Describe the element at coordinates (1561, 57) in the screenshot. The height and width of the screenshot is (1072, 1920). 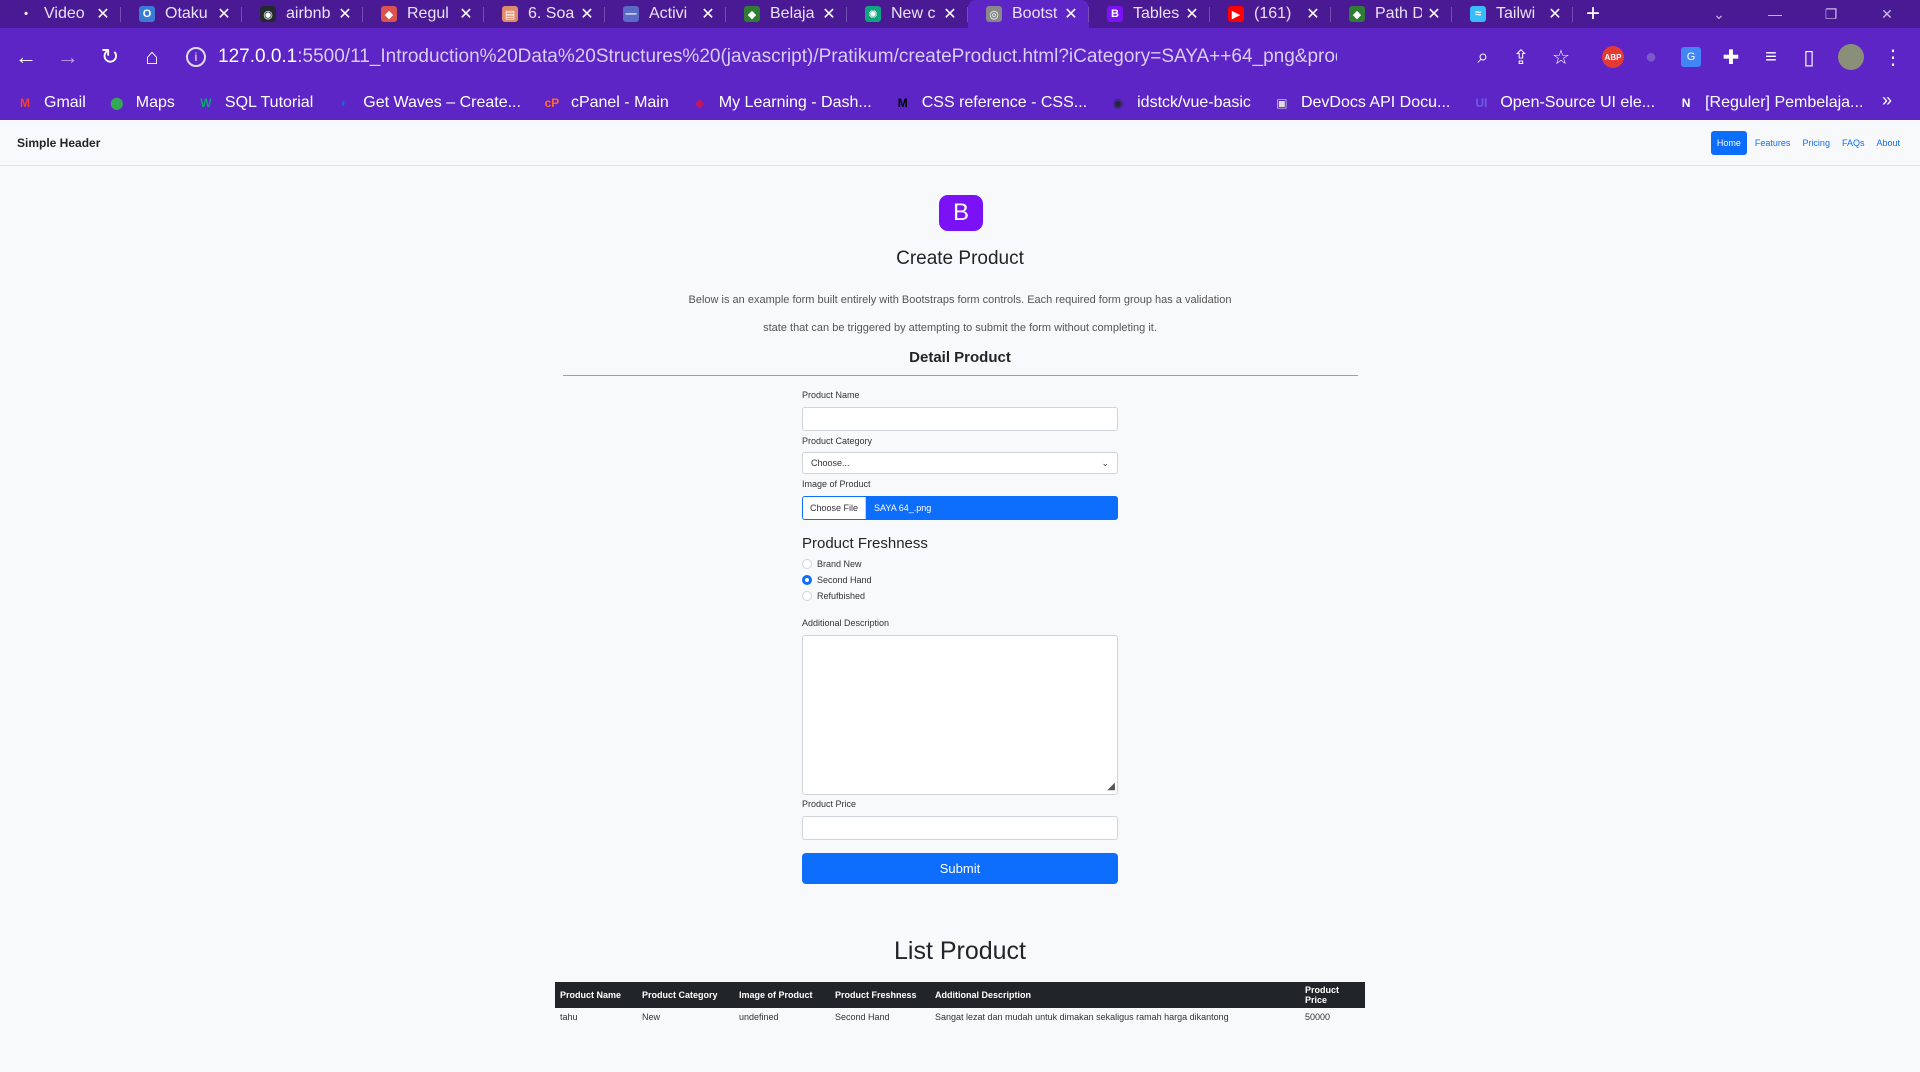
I see `bookmark-star-icon: ☆` at that location.